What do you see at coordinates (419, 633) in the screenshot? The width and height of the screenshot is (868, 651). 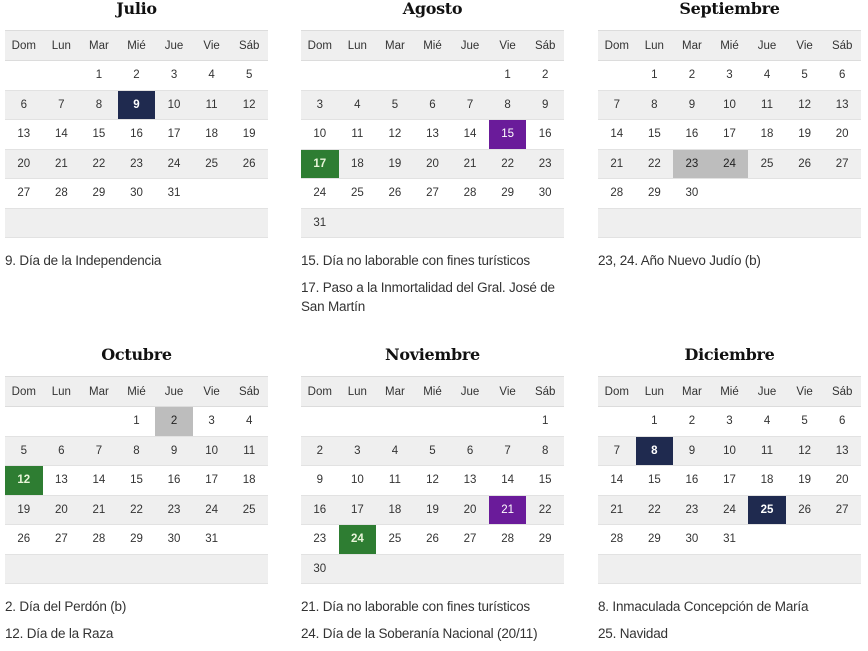 I see `holiday-note: 24. Día de la Soberanía Nacional (20/11)` at bounding box center [419, 633].